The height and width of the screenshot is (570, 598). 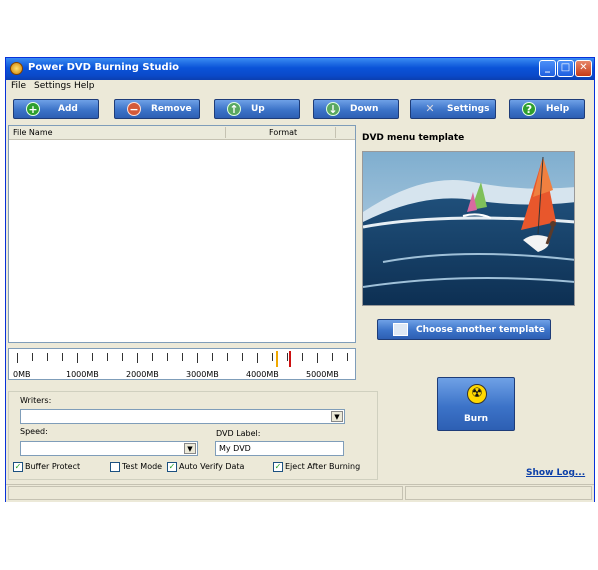 I want to click on up-button-label: Up, so click(x=258, y=109).